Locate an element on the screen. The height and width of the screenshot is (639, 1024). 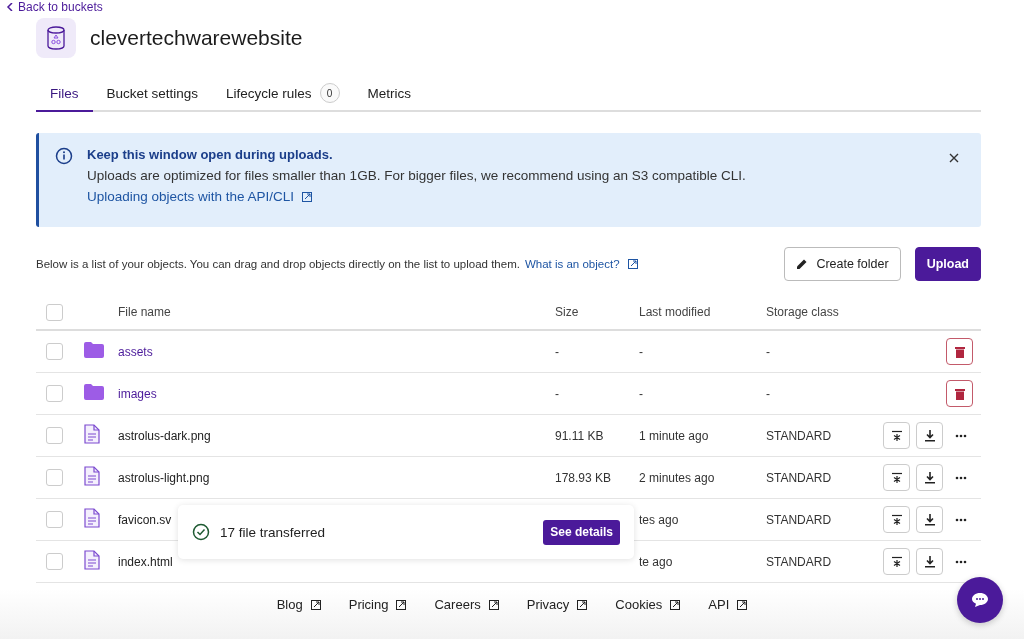
table-cell-text: 178.93 KB is located at coordinates (584, 477).